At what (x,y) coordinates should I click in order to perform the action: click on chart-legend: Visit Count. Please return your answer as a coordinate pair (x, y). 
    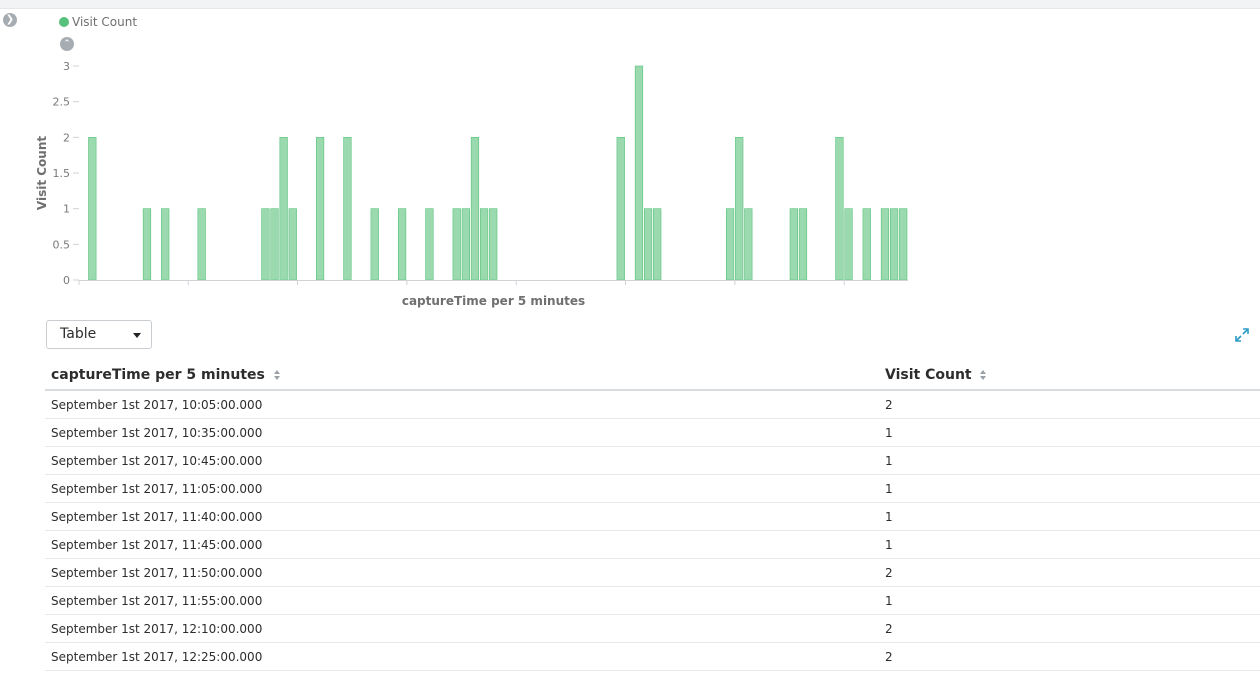
    Looking at the image, I should click on (98, 22).